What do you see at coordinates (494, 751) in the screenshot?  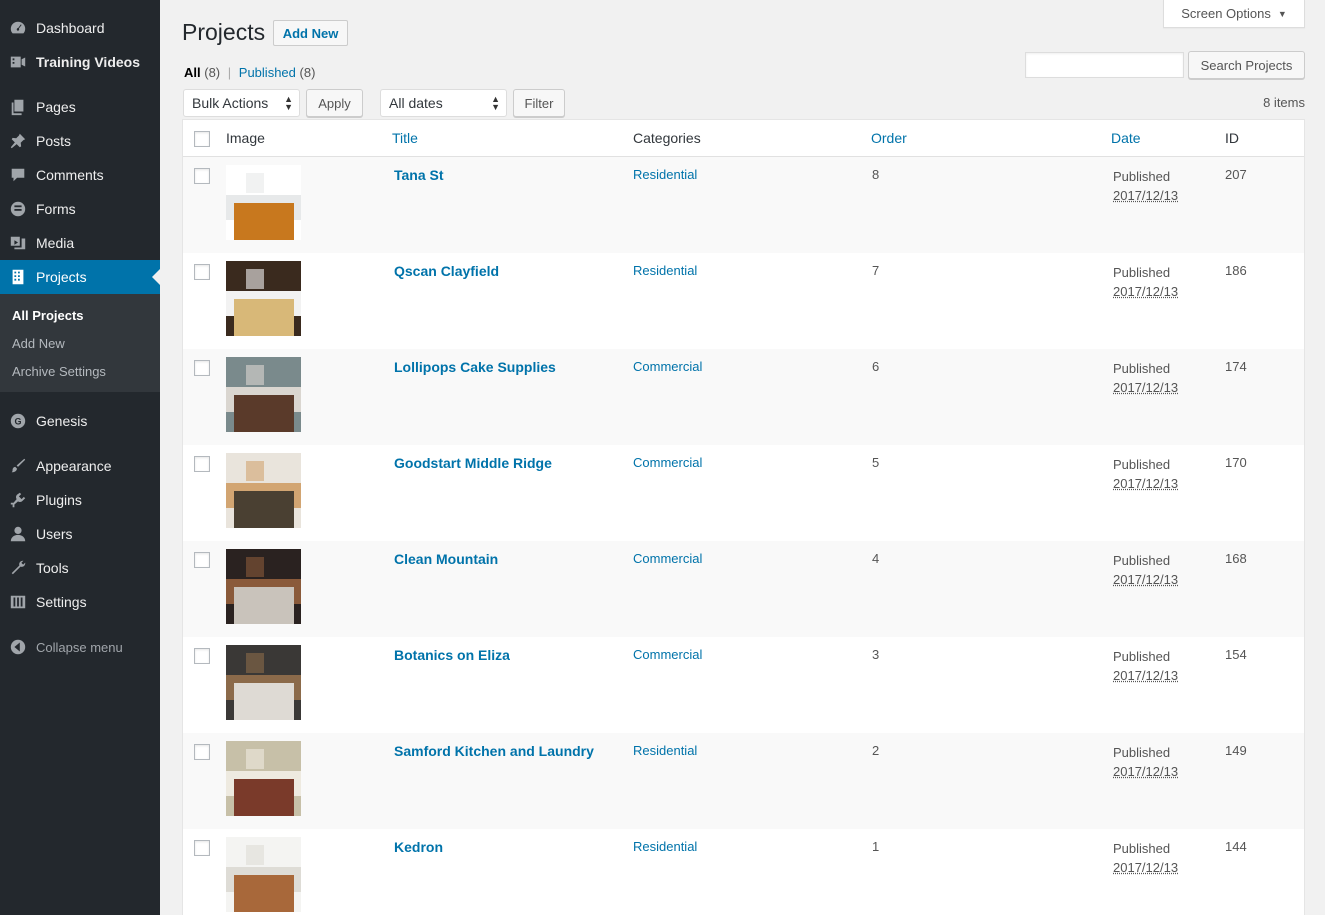 I see `project-title-link: Samford Kitchen and Laundry` at bounding box center [494, 751].